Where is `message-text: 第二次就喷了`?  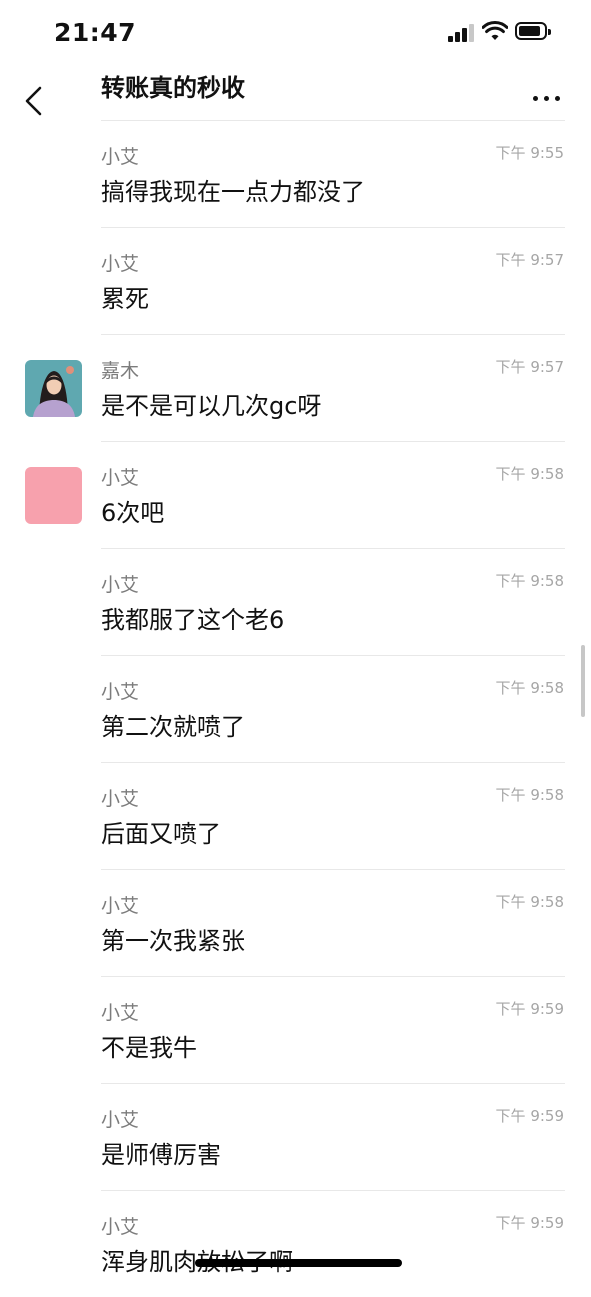 message-text: 第二次就喷了 is located at coordinates (173, 727).